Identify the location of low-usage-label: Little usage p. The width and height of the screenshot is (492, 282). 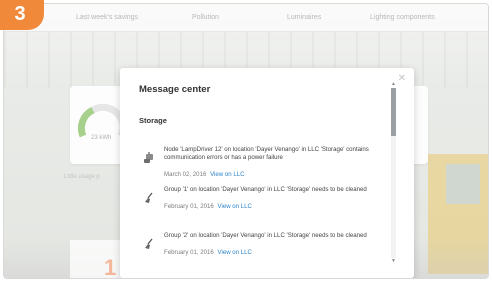
(82, 177).